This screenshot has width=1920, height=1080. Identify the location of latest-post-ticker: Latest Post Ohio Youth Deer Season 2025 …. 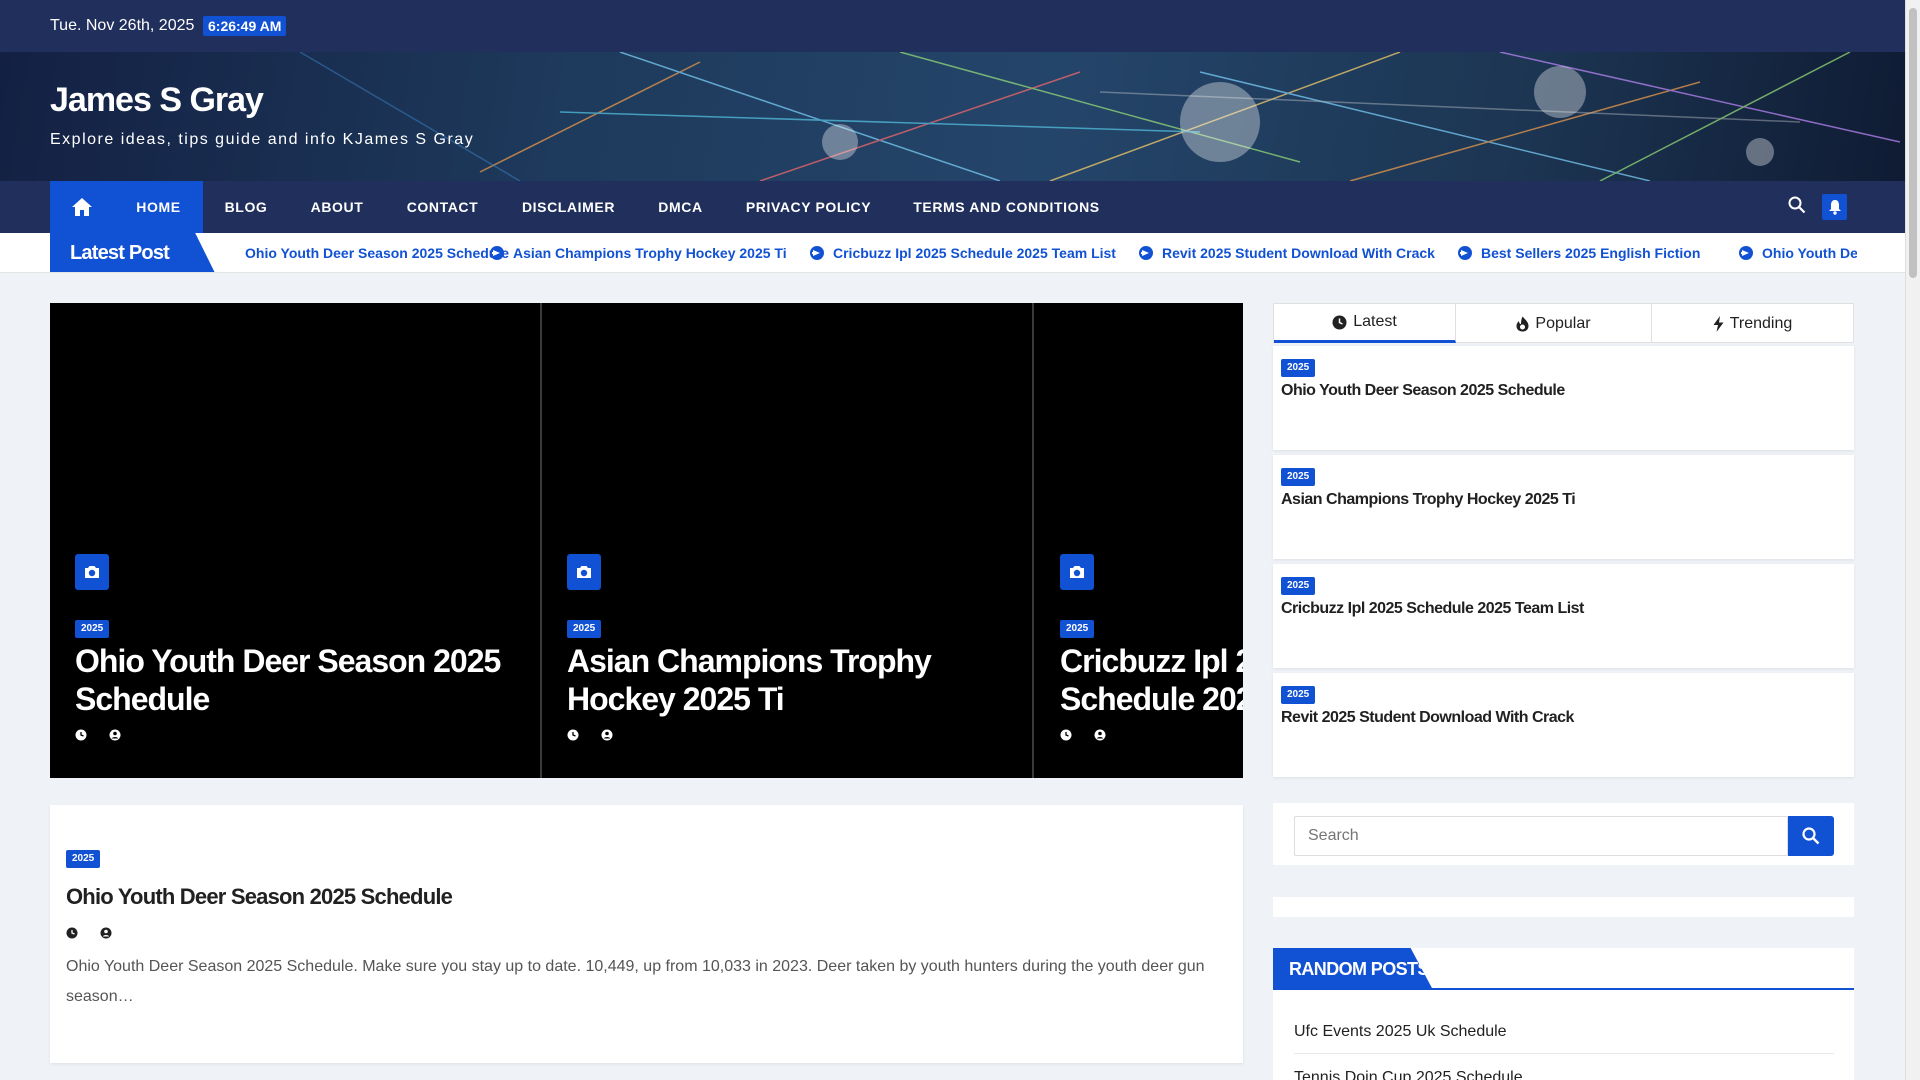
(952, 253).